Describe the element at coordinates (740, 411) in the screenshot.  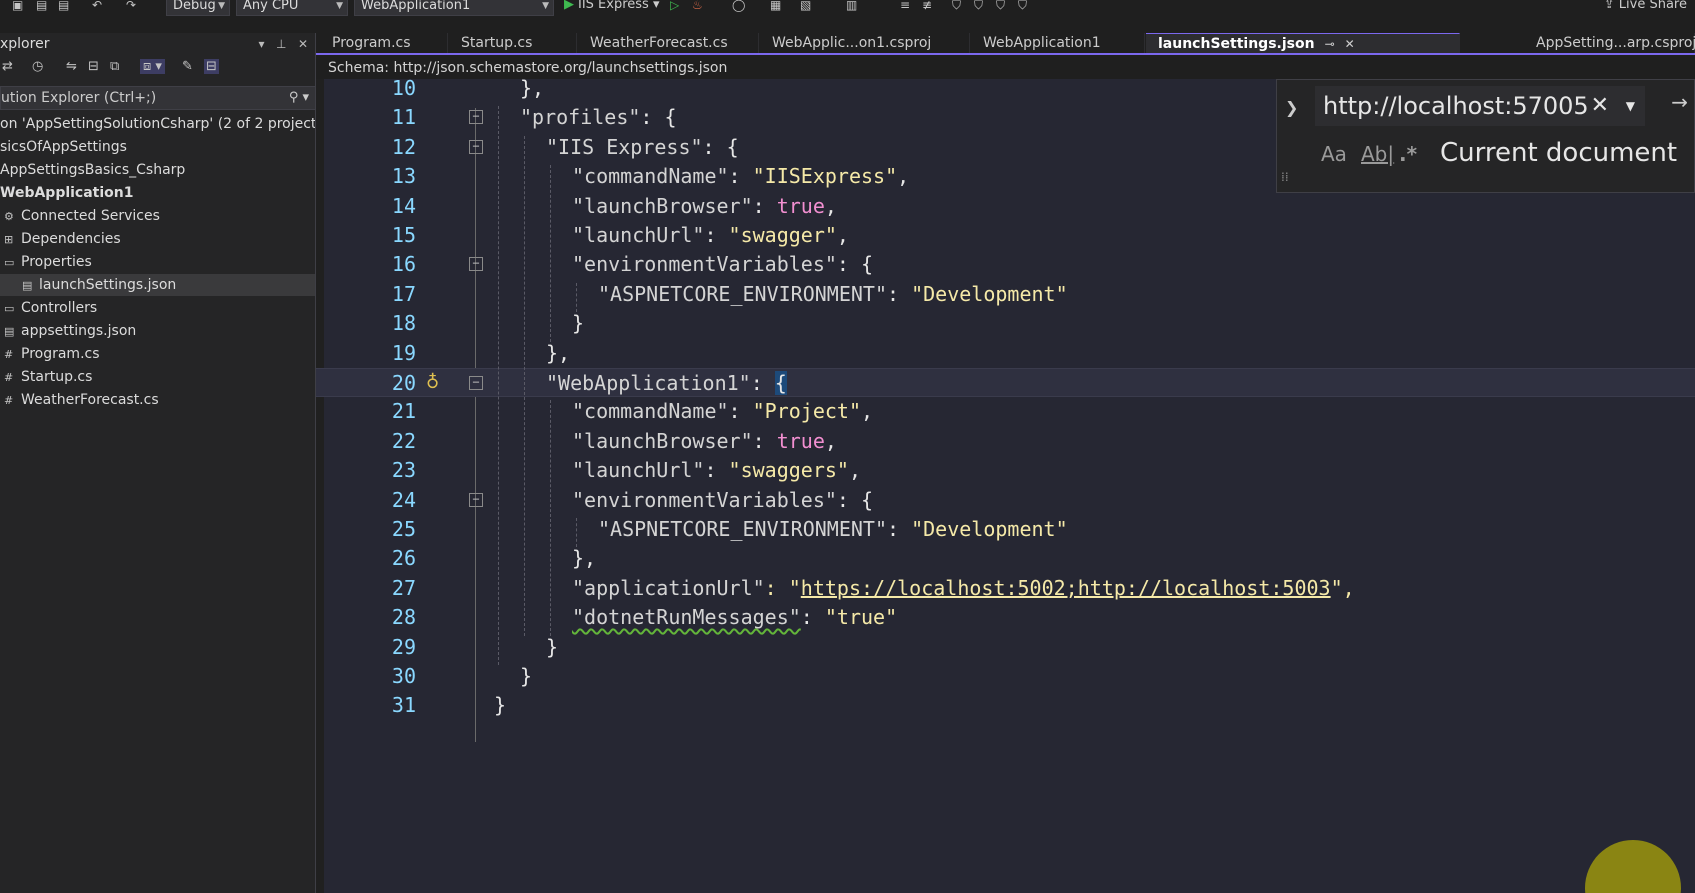
I see `code-token: :` at that location.